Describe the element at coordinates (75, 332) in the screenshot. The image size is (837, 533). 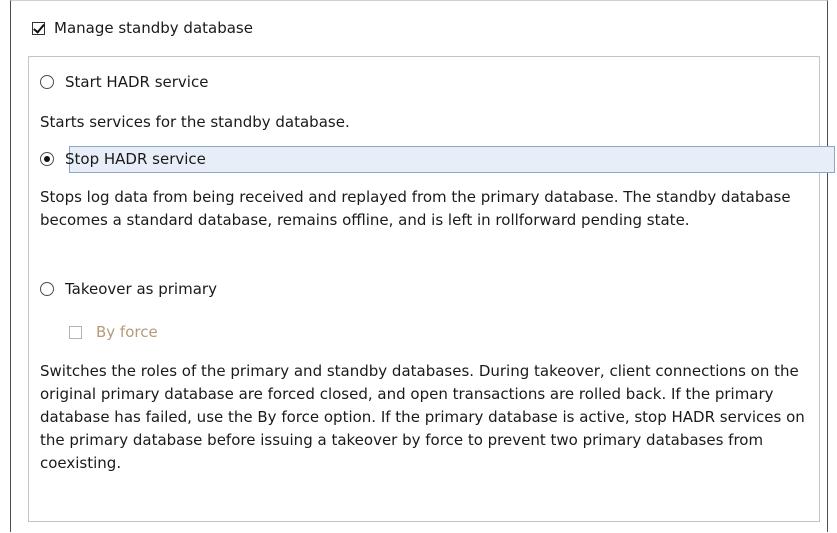
I see `by-force-checkbox` at that location.